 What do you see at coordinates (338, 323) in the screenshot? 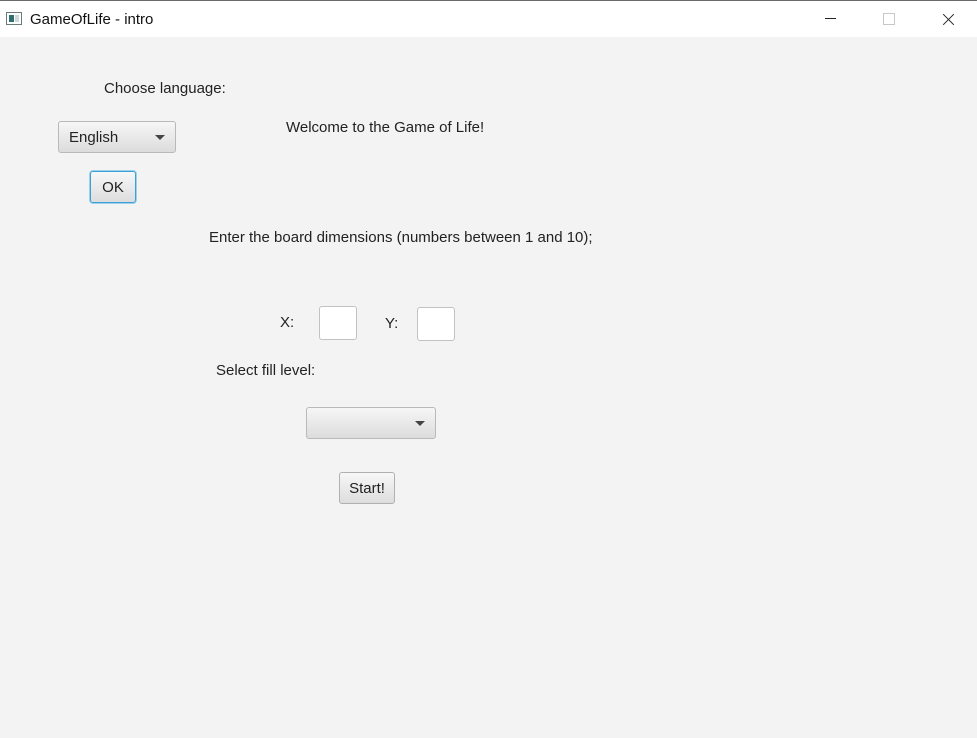
I see `x-dimension-input` at bounding box center [338, 323].